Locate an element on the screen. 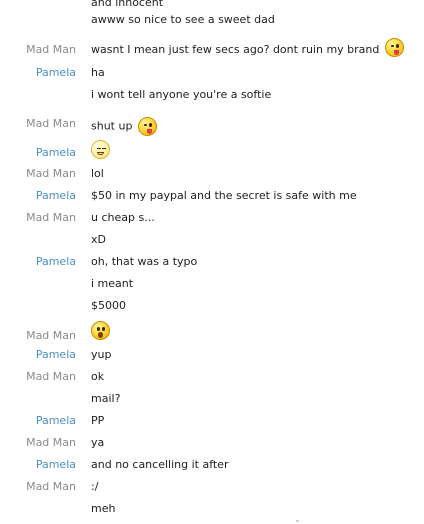 This screenshot has width=424, height=524. message-text: mail? is located at coordinates (106, 398).